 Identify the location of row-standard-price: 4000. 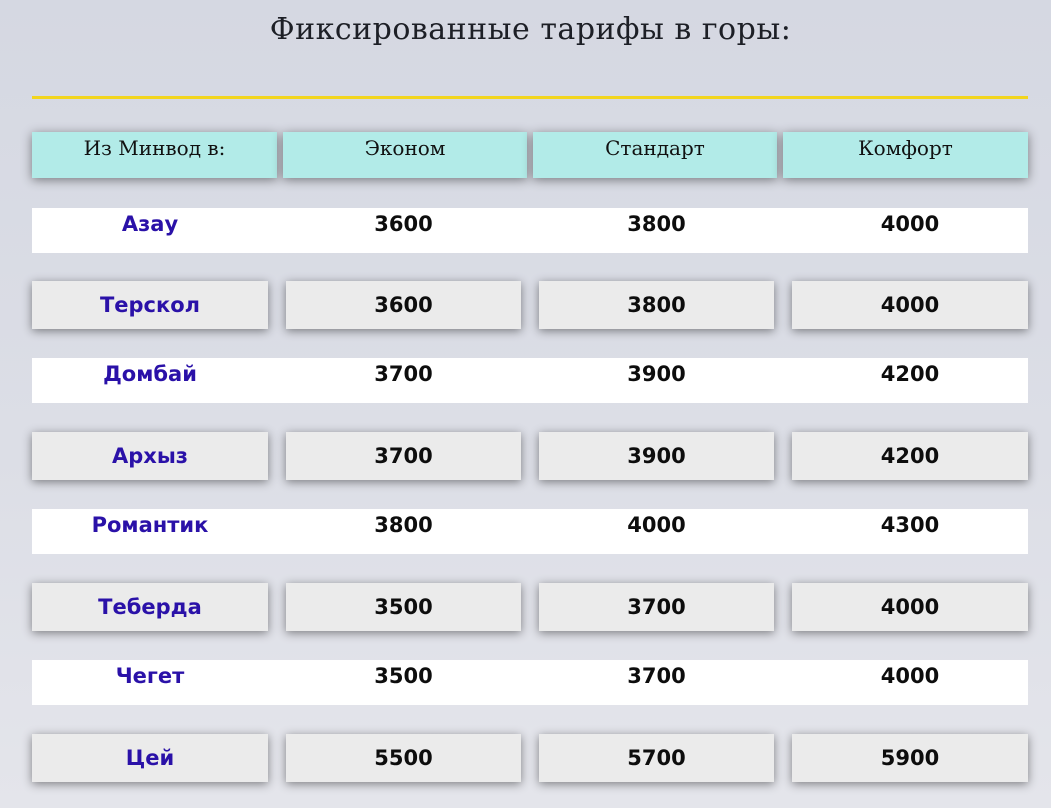
(656, 525).